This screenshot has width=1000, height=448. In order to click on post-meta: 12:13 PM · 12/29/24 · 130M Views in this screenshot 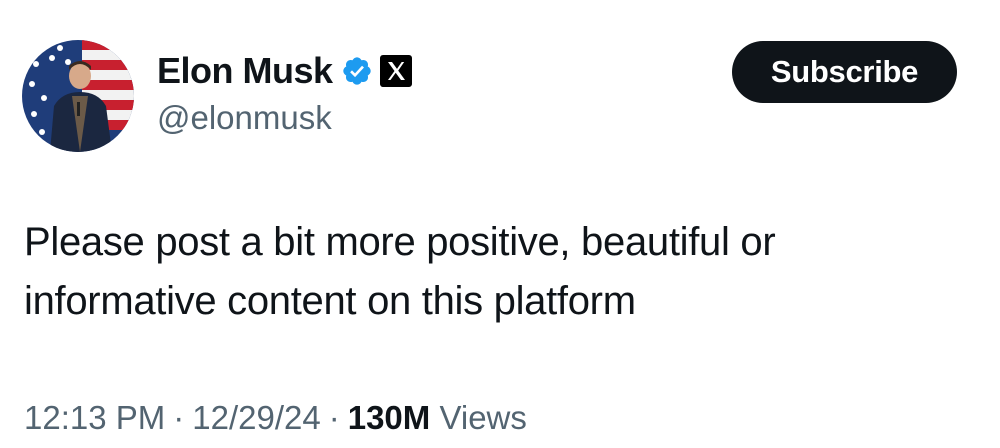, I will do `click(275, 418)`.